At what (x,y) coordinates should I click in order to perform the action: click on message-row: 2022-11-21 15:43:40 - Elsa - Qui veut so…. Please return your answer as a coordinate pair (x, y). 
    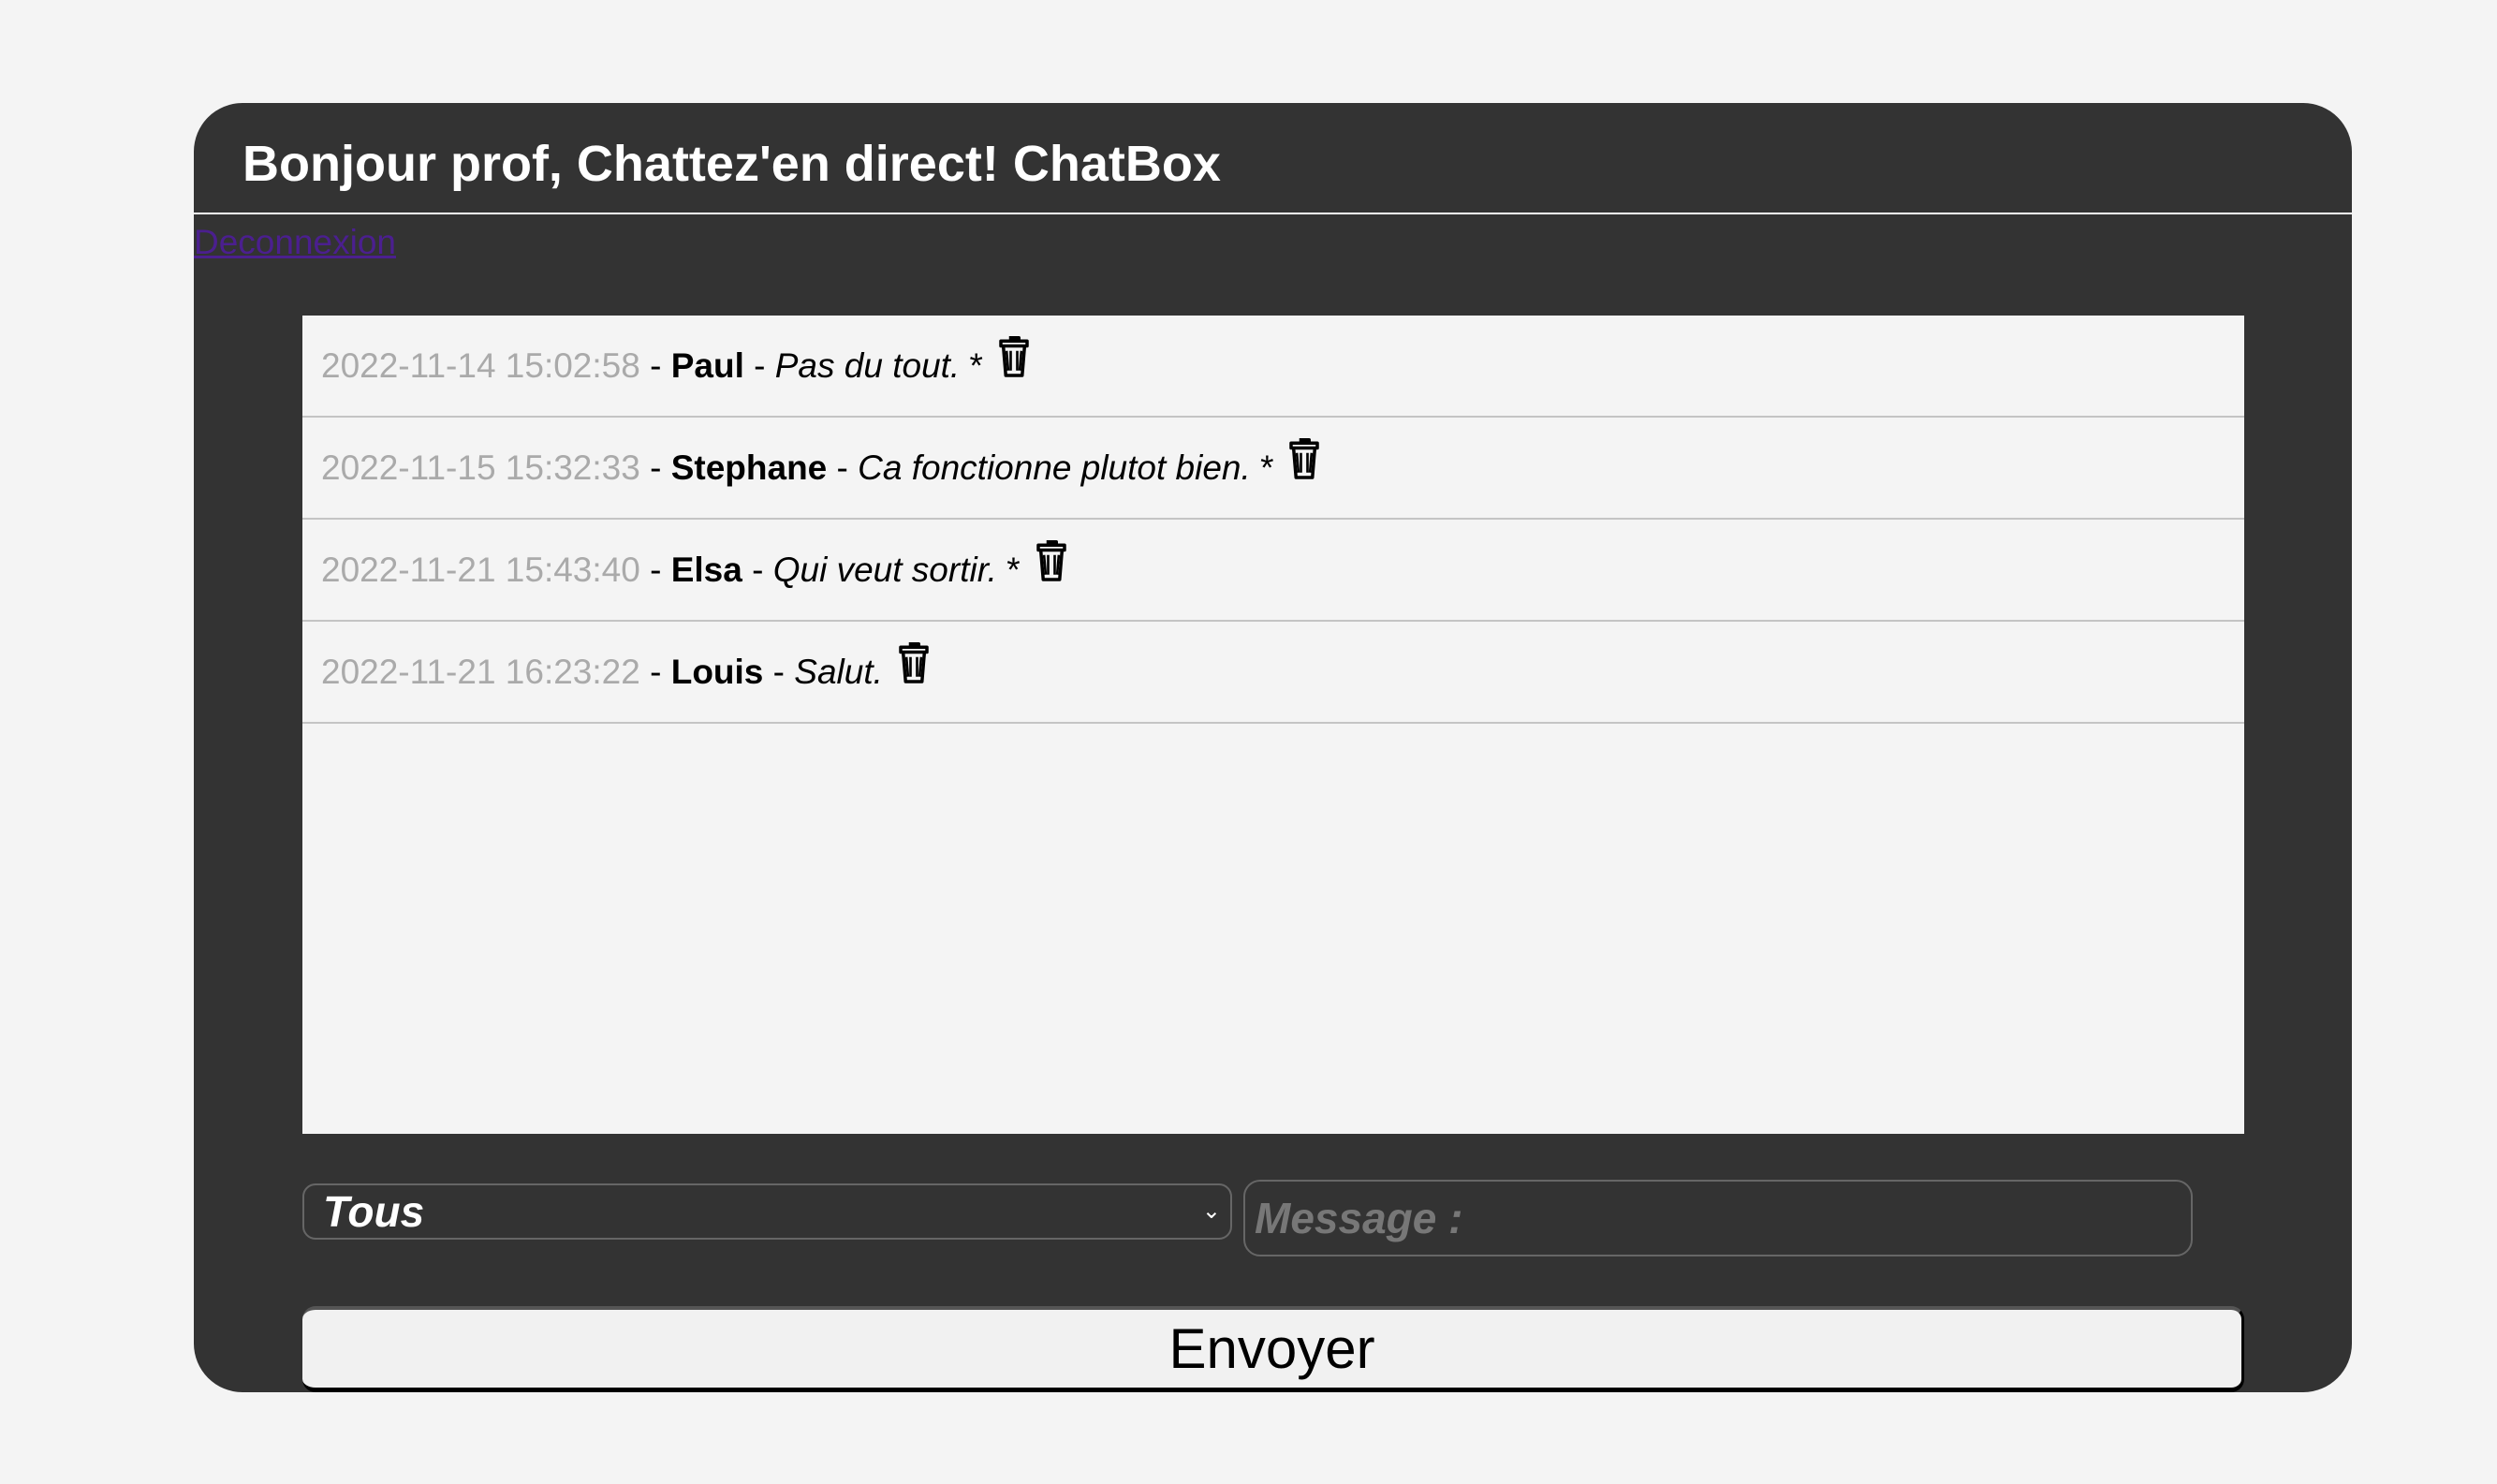
    Looking at the image, I should click on (1273, 571).